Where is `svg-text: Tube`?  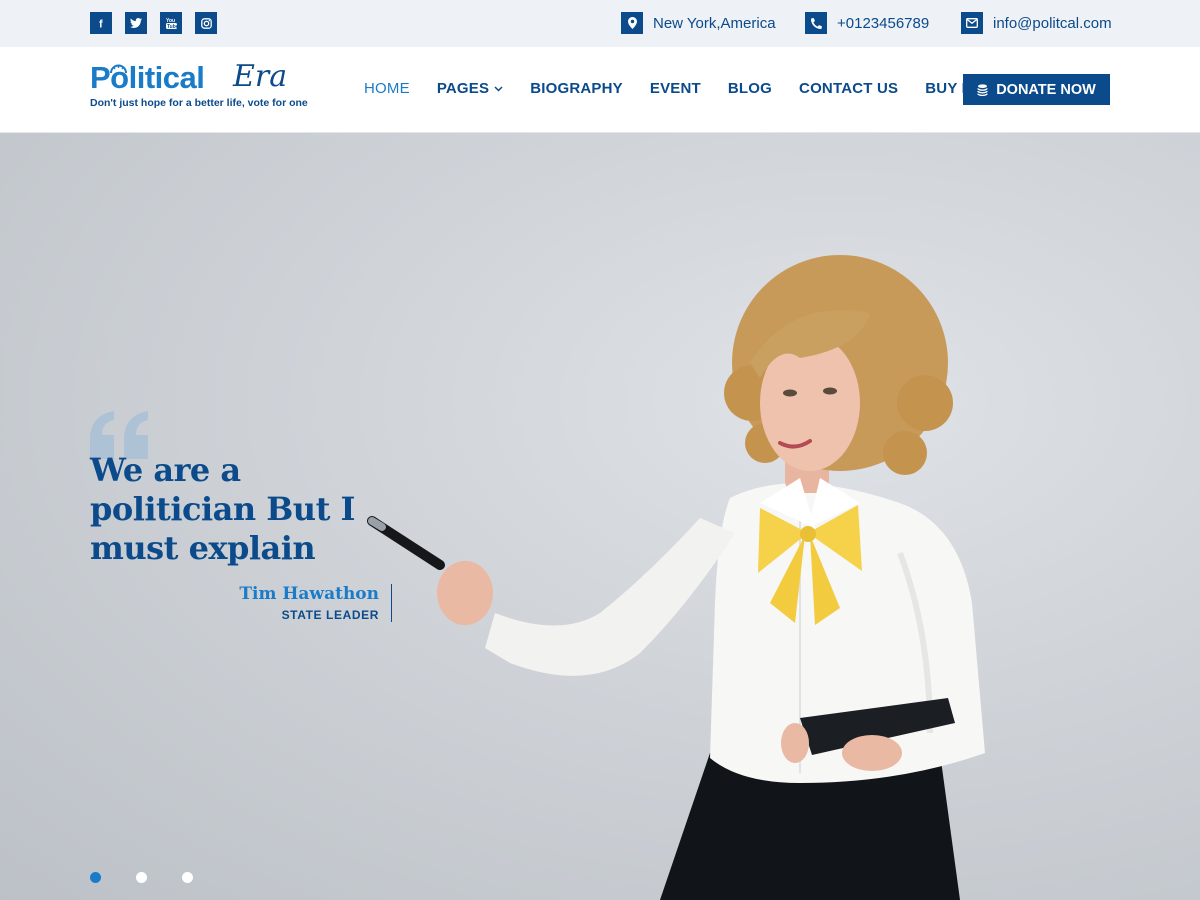 svg-text: Tube is located at coordinates (172, 26).